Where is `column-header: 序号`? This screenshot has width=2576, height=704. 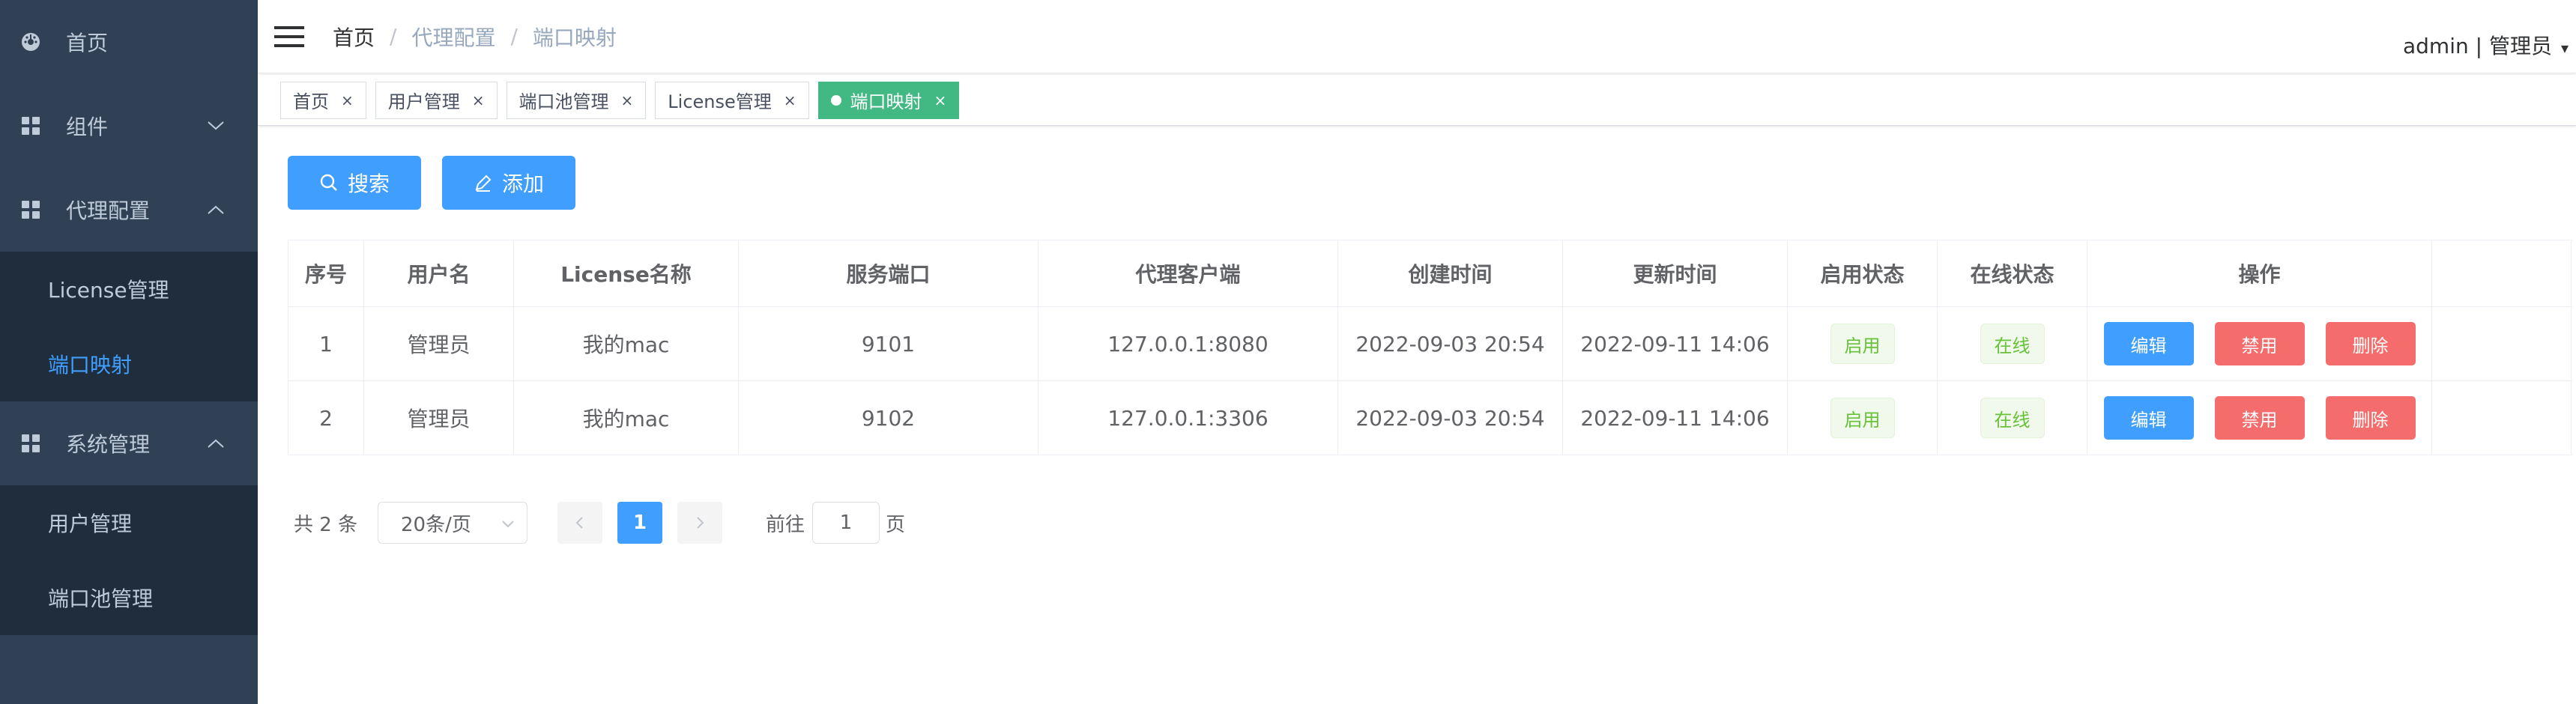 column-header: 序号 is located at coordinates (326, 273).